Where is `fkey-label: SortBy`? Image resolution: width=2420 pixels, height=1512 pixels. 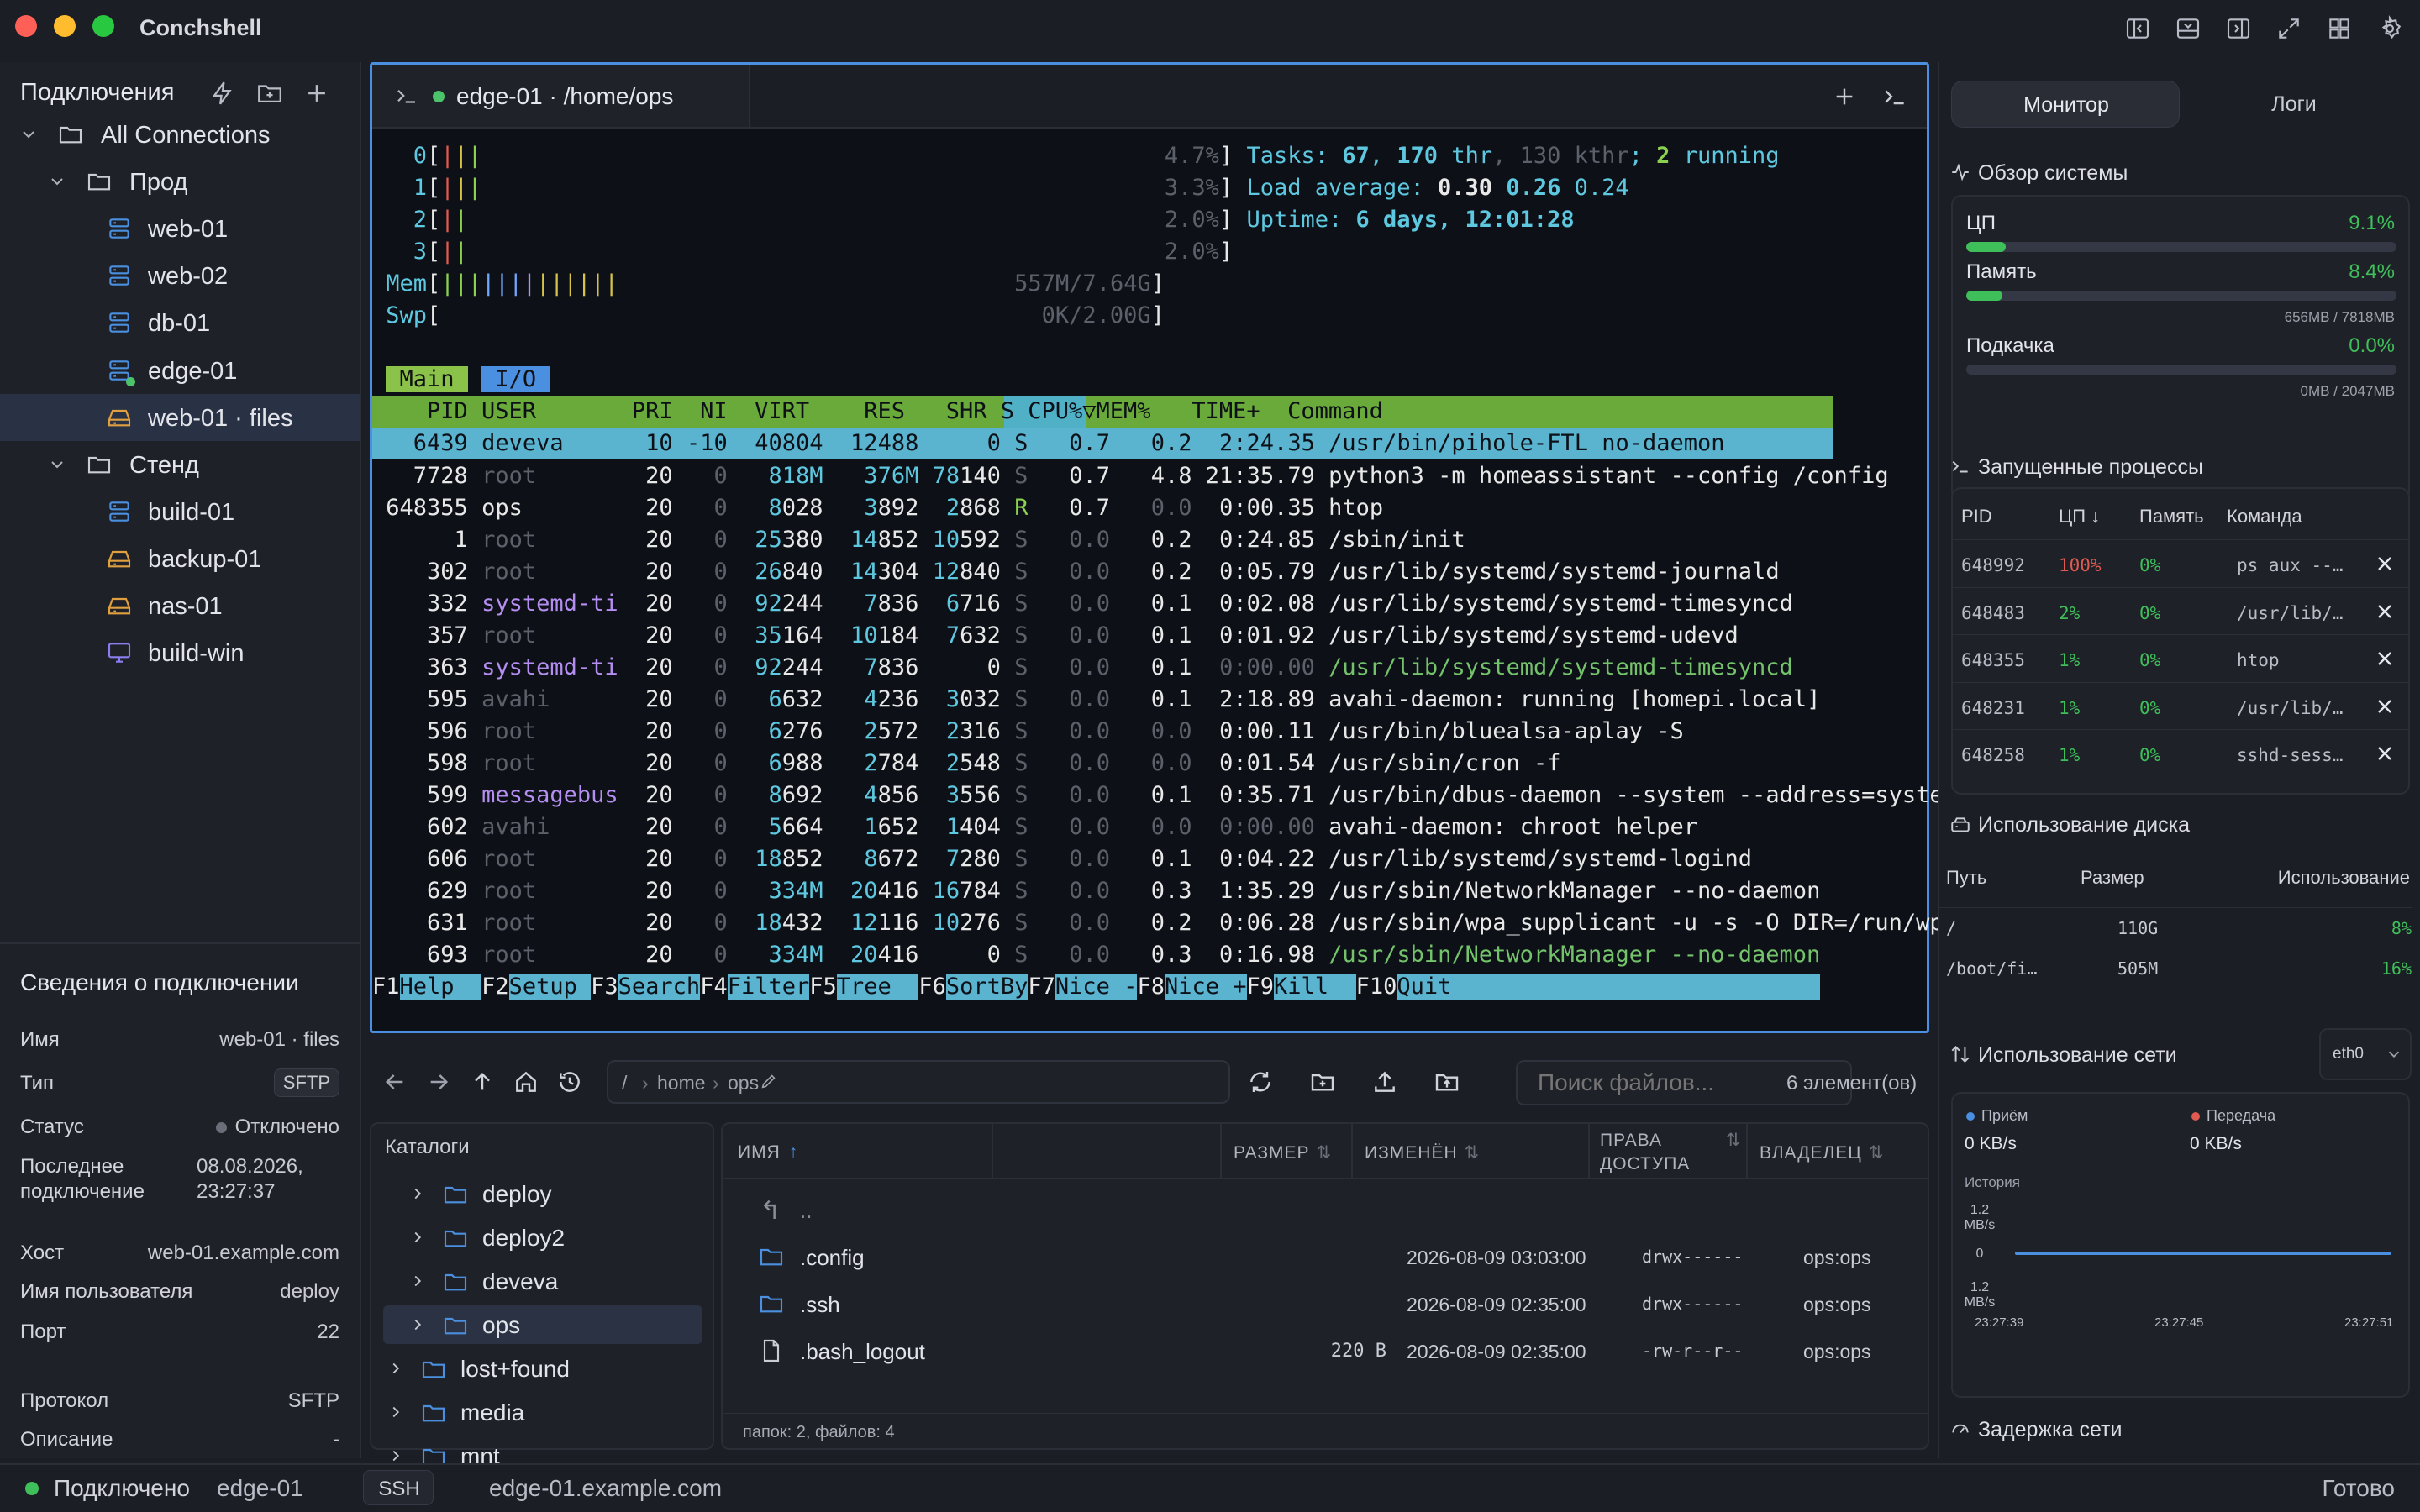
fkey-label: SortBy is located at coordinates (987, 987).